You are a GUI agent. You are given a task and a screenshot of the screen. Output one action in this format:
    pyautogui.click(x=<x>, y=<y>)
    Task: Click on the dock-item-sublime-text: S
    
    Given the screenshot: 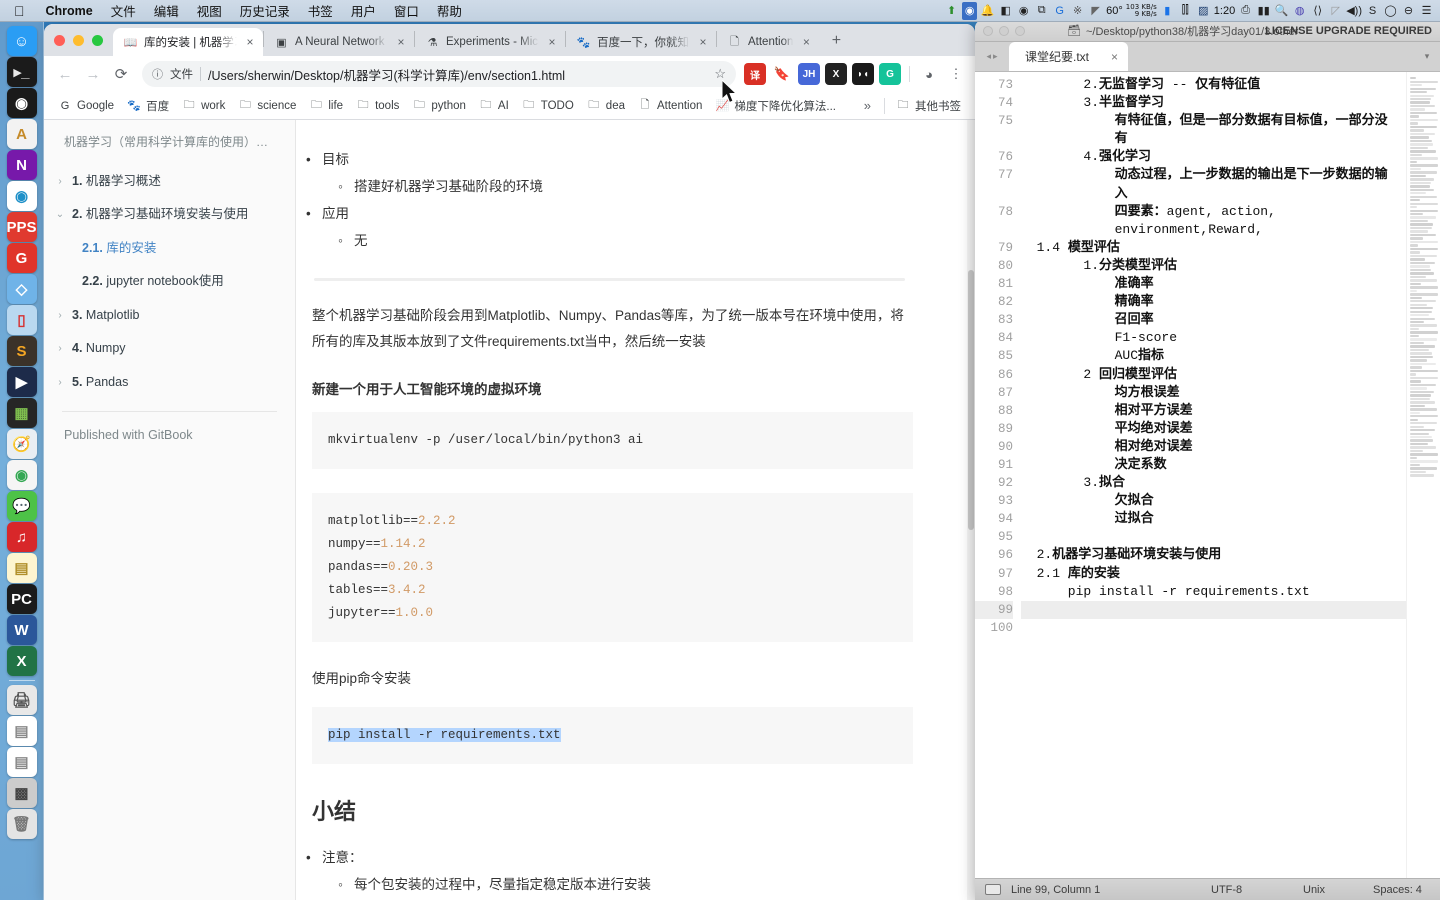 What is the action you would take?
    pyautogui.click(x=21, y=351)
    